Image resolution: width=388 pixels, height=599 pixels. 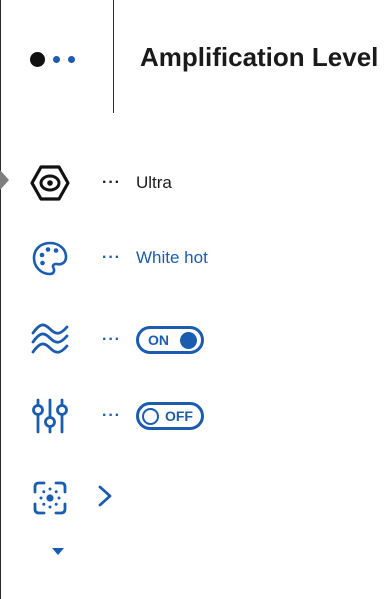 I want to click on menu-item-color-palette: ··· White hot, so click(x=119, y=258).